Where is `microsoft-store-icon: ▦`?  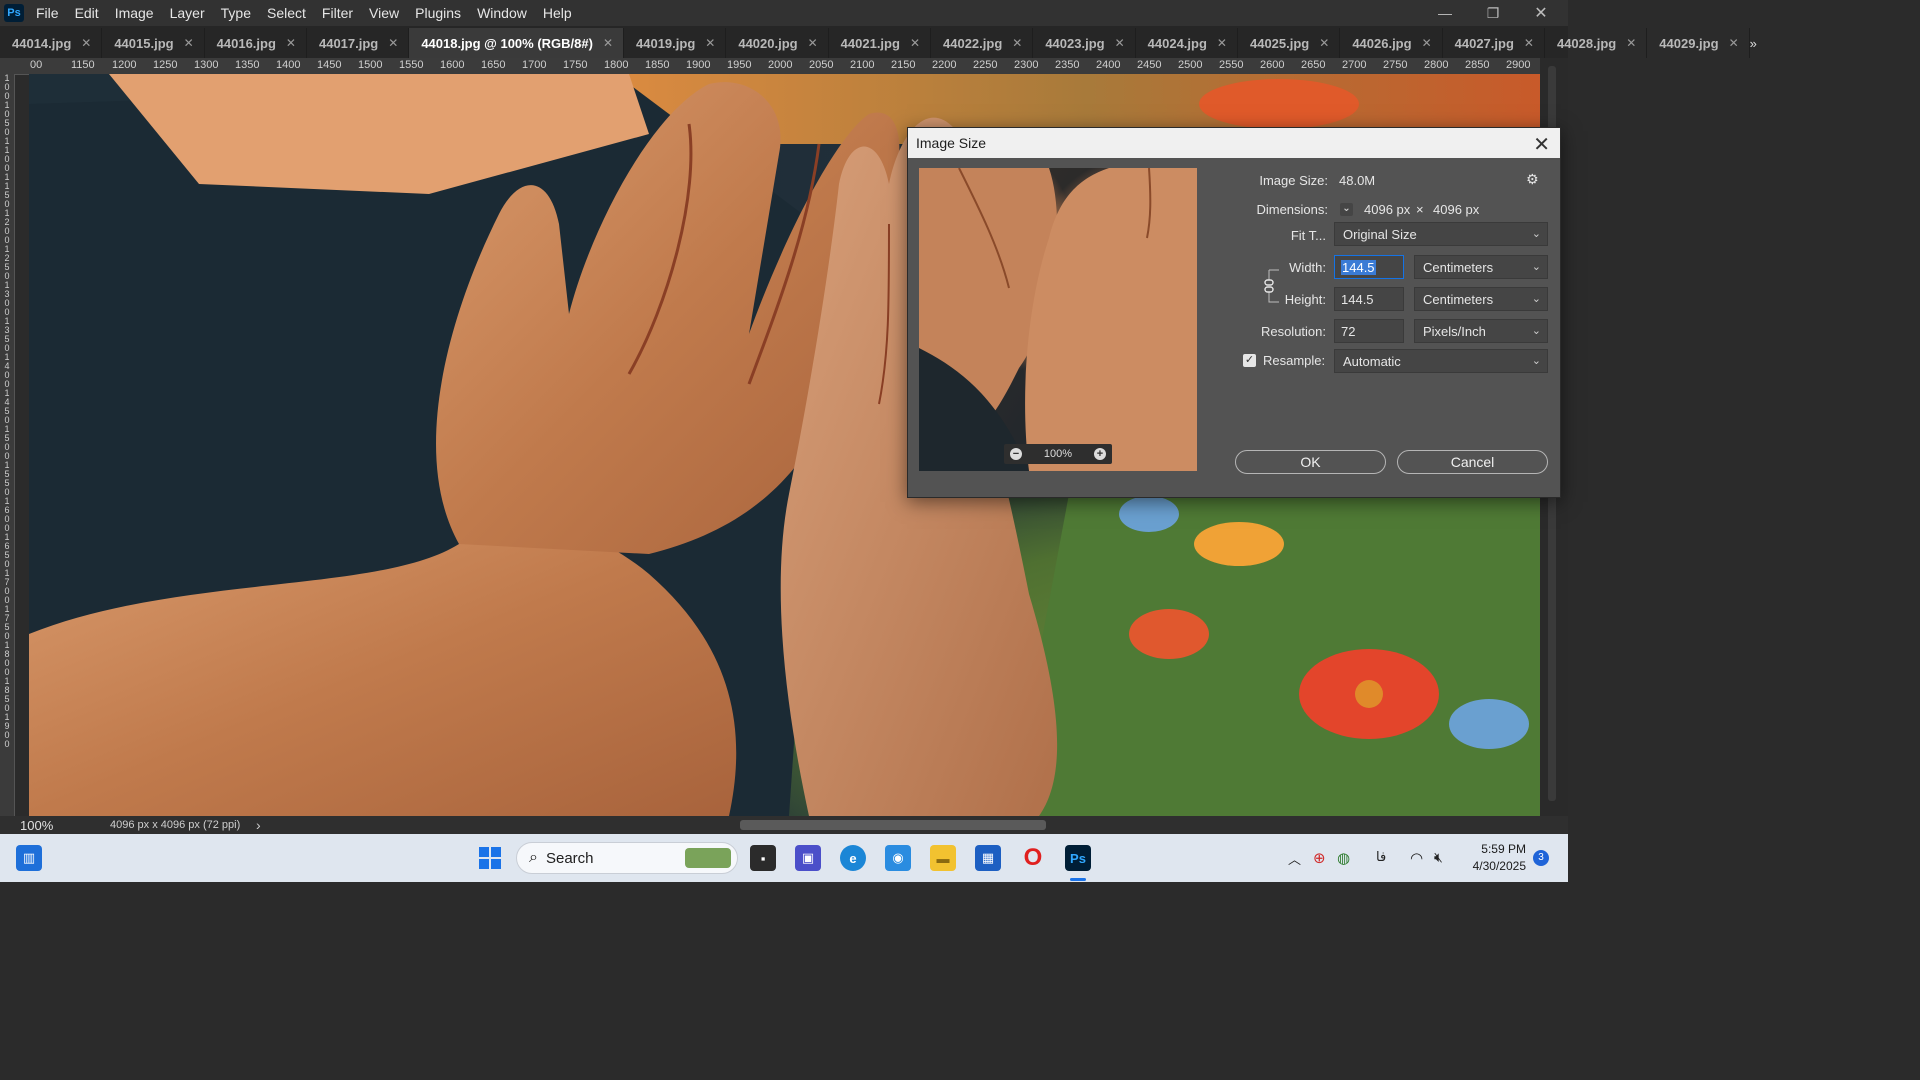
microsoft-store-icon: ▦ is located at coordinates (988, 858).